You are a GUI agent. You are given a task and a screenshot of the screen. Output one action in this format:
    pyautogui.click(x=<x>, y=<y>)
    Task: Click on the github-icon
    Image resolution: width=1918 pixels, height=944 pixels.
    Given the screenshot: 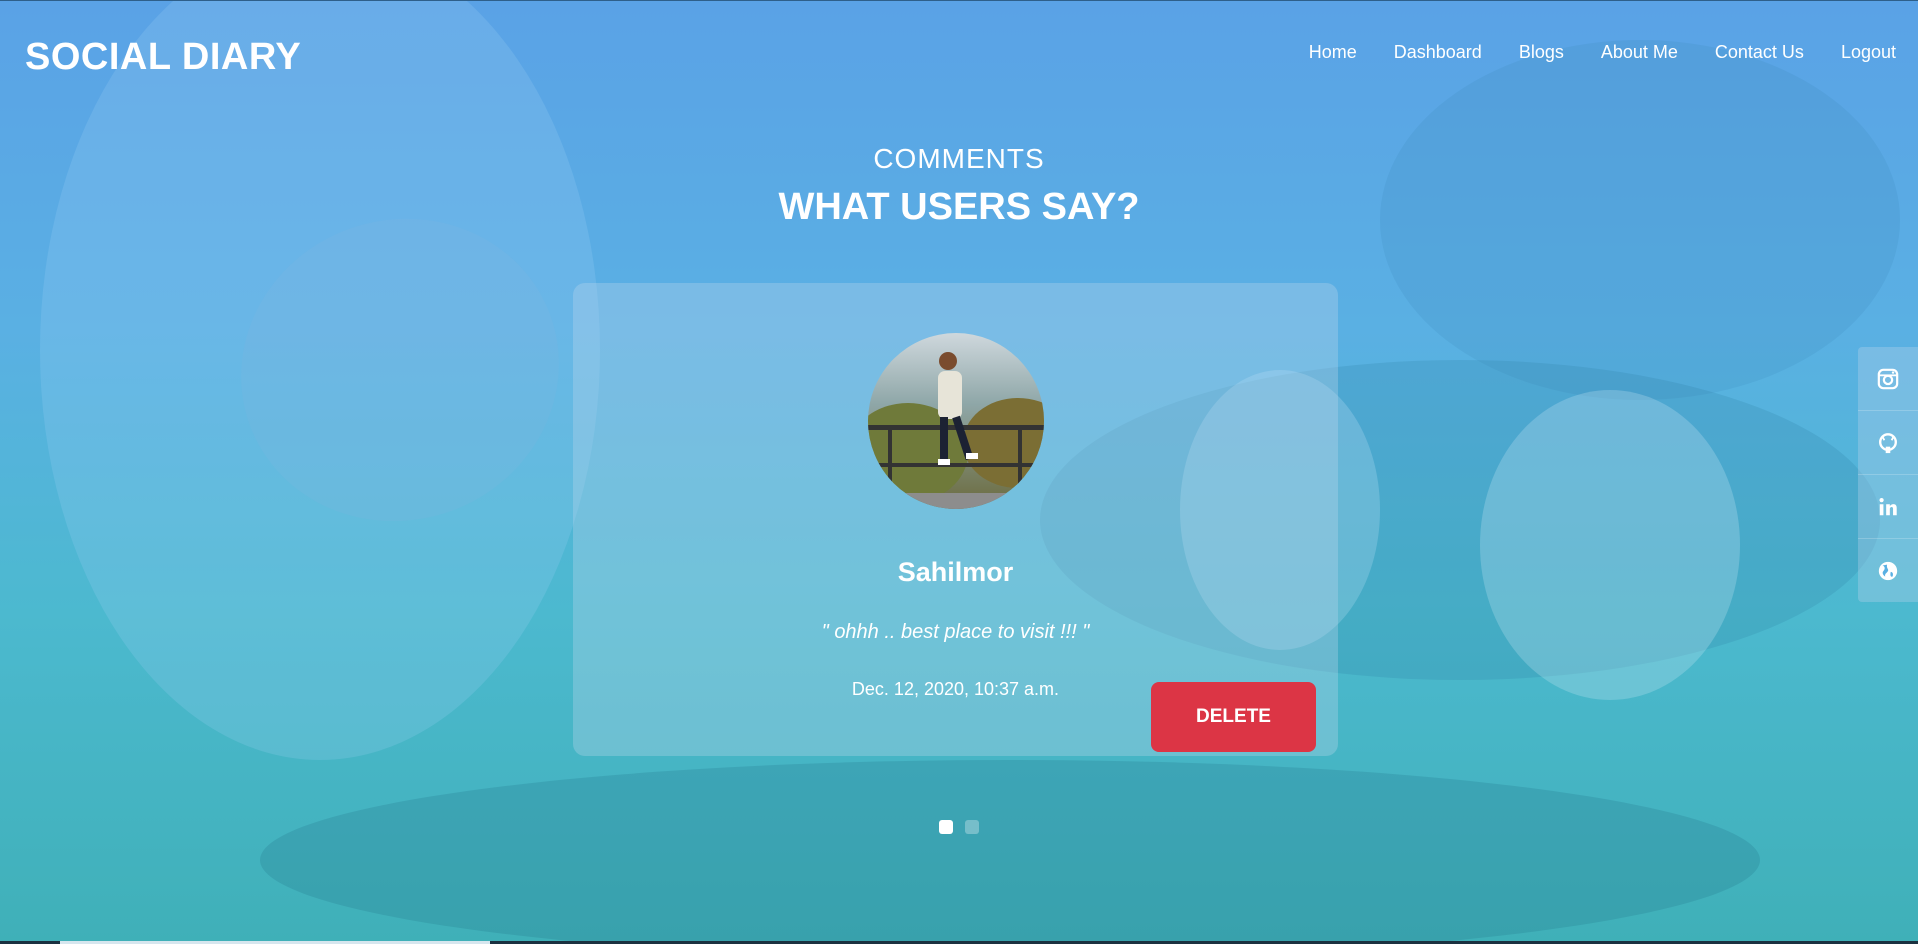 What is the action you would take?
    pyautogui.click(x=1888, y=442)
    